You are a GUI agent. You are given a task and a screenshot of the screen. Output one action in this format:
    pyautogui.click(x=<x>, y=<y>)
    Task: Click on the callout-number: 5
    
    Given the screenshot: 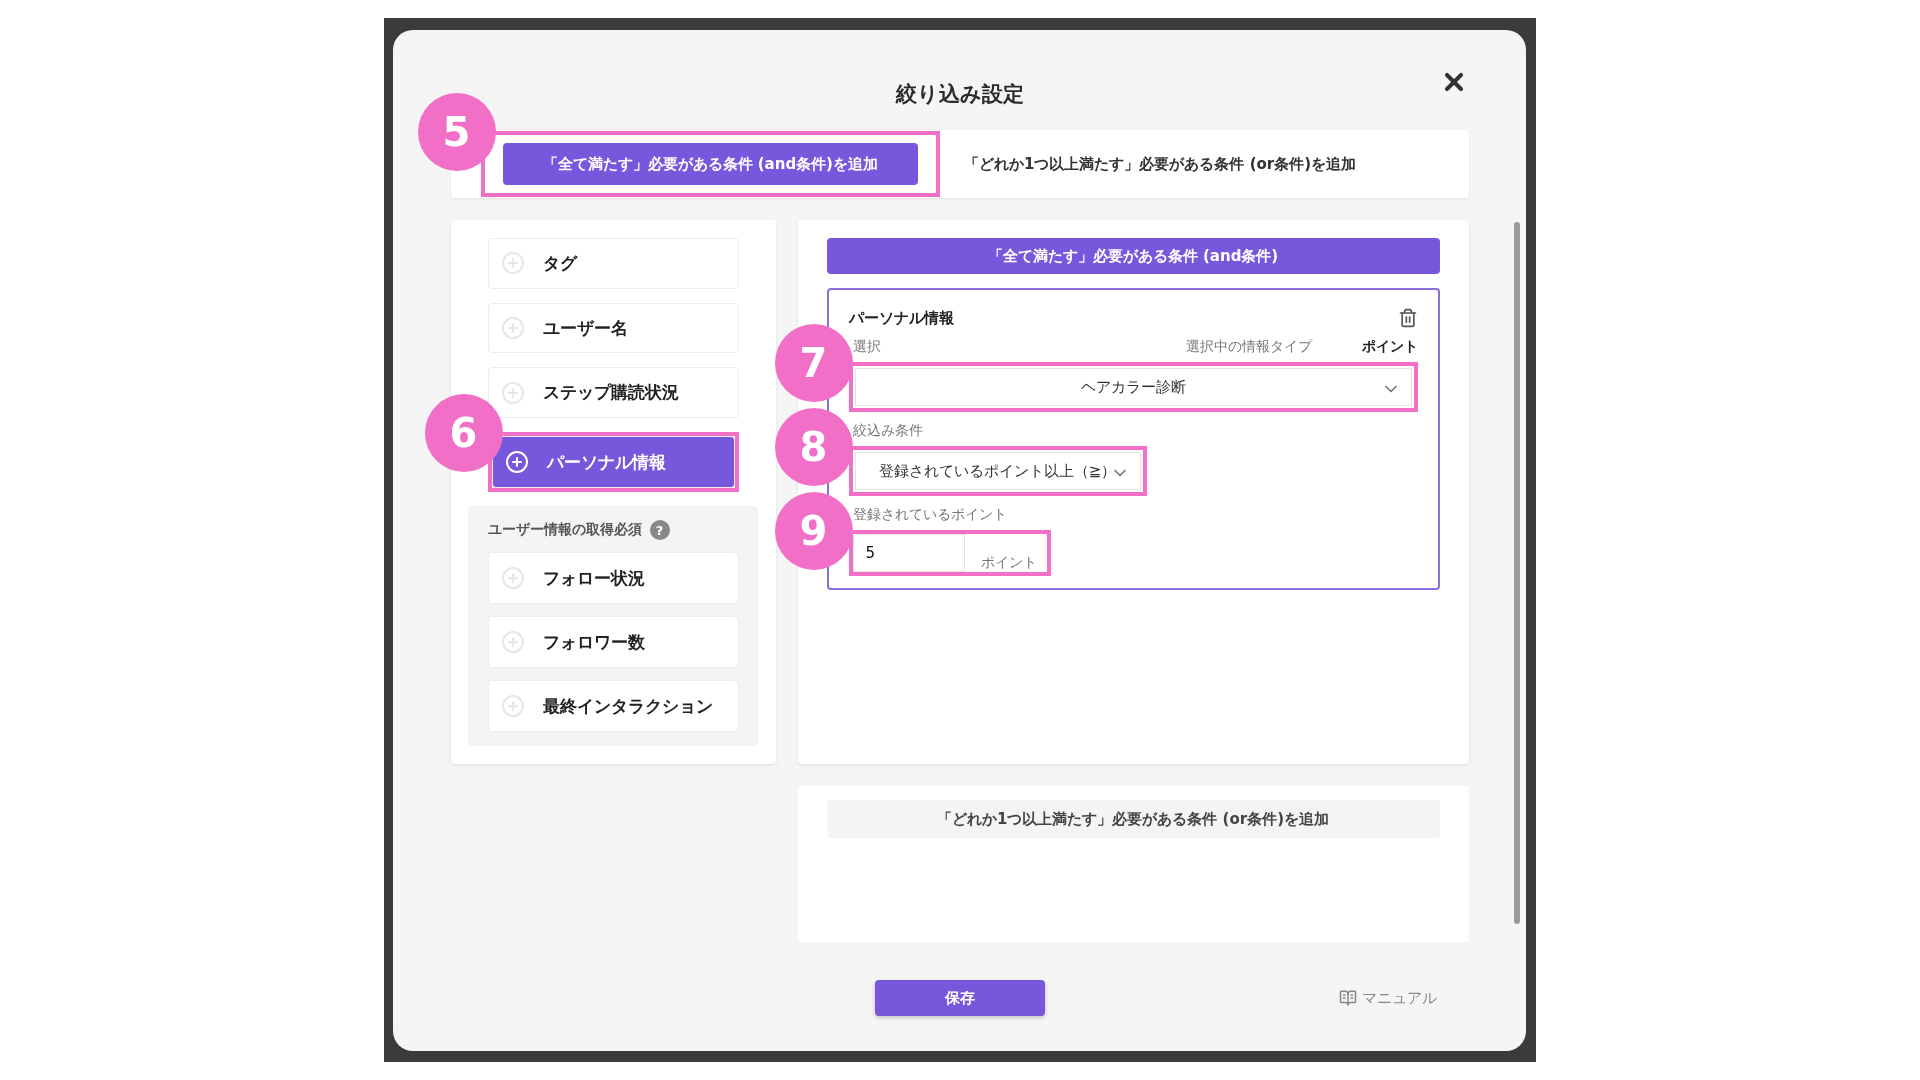 What is the action you would take?
    pyautogui.click(x=456, y=132)
    